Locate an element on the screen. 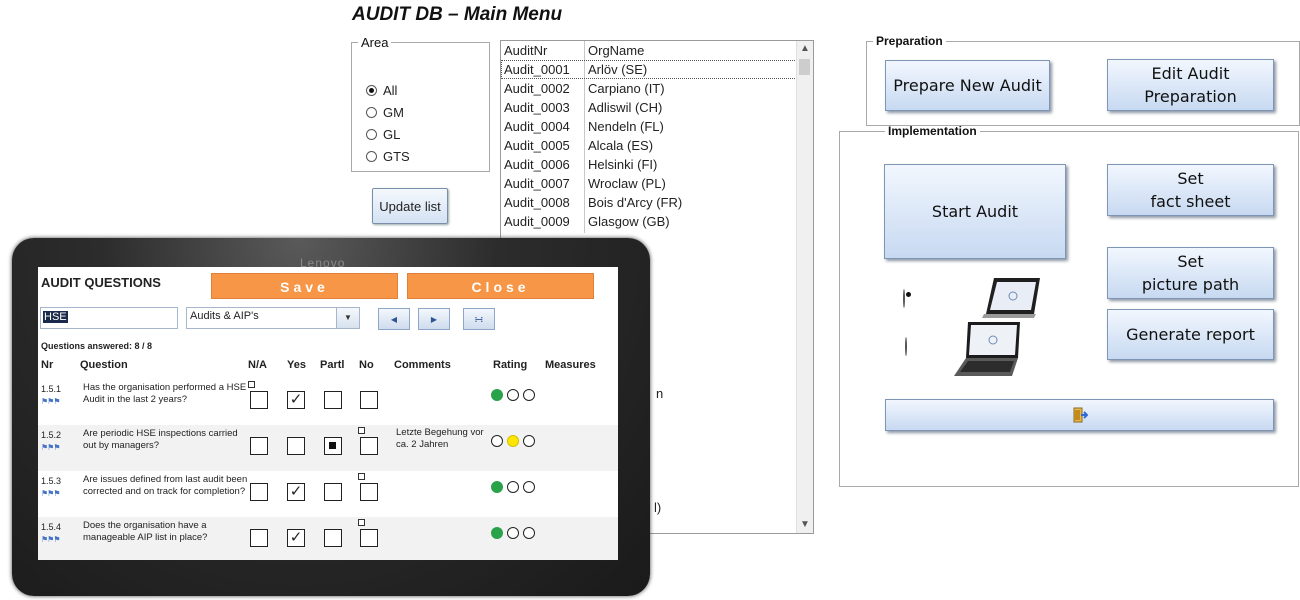  set-picture-path-button: Set picture path is located at coordinates (1190, 273).